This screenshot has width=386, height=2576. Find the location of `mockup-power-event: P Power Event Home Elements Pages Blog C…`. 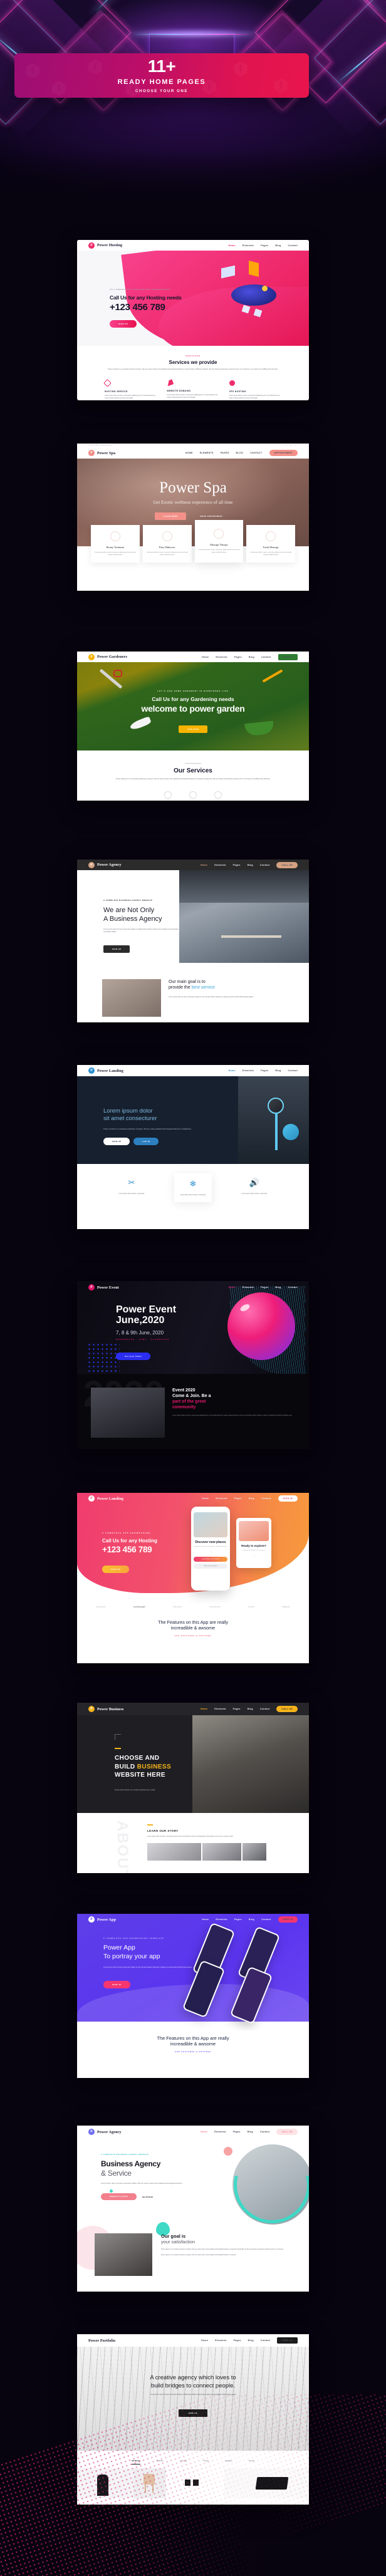

mockup-power-event: P Power Event Home Elements Pages Blog C… is located at coordinates (193, 1365).